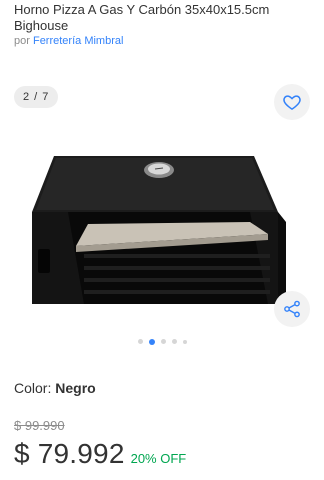 The image size is (324, 480). What do you see at coordinates (151, 341) in the screenshot?
I see `pagination-dot-active` at bounding box center [151, 341].